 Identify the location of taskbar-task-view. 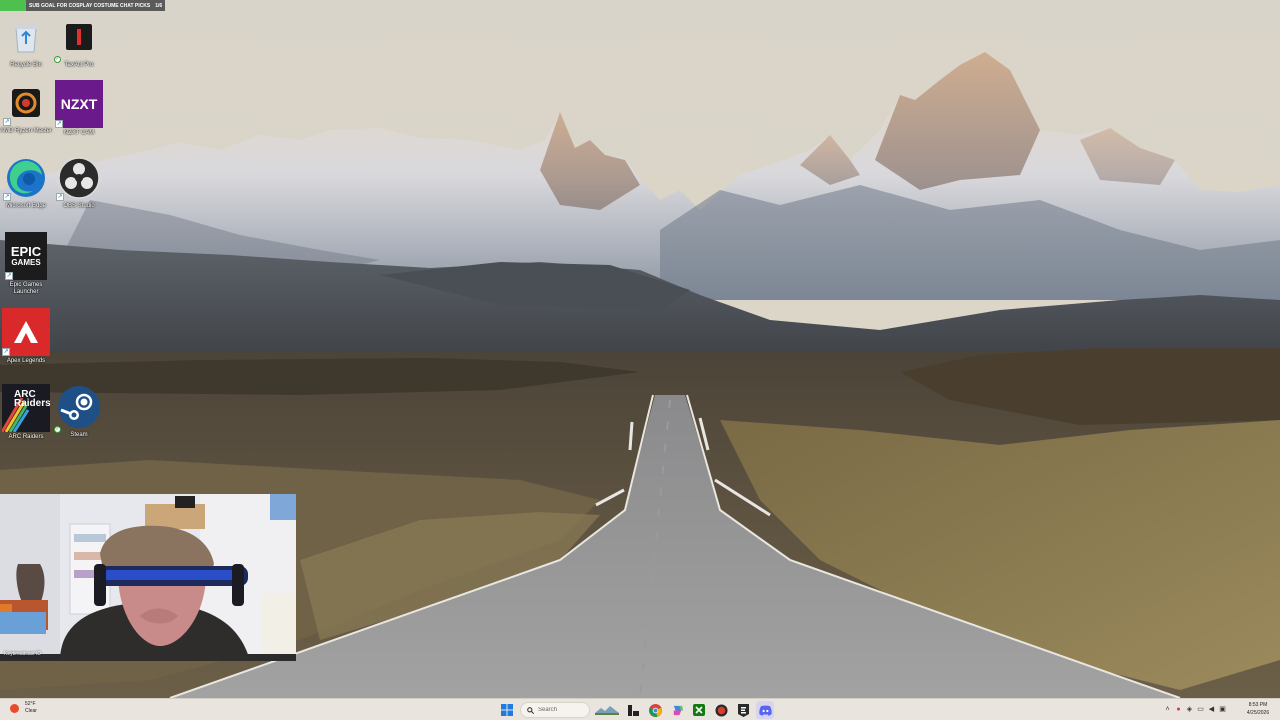
(633, 710).